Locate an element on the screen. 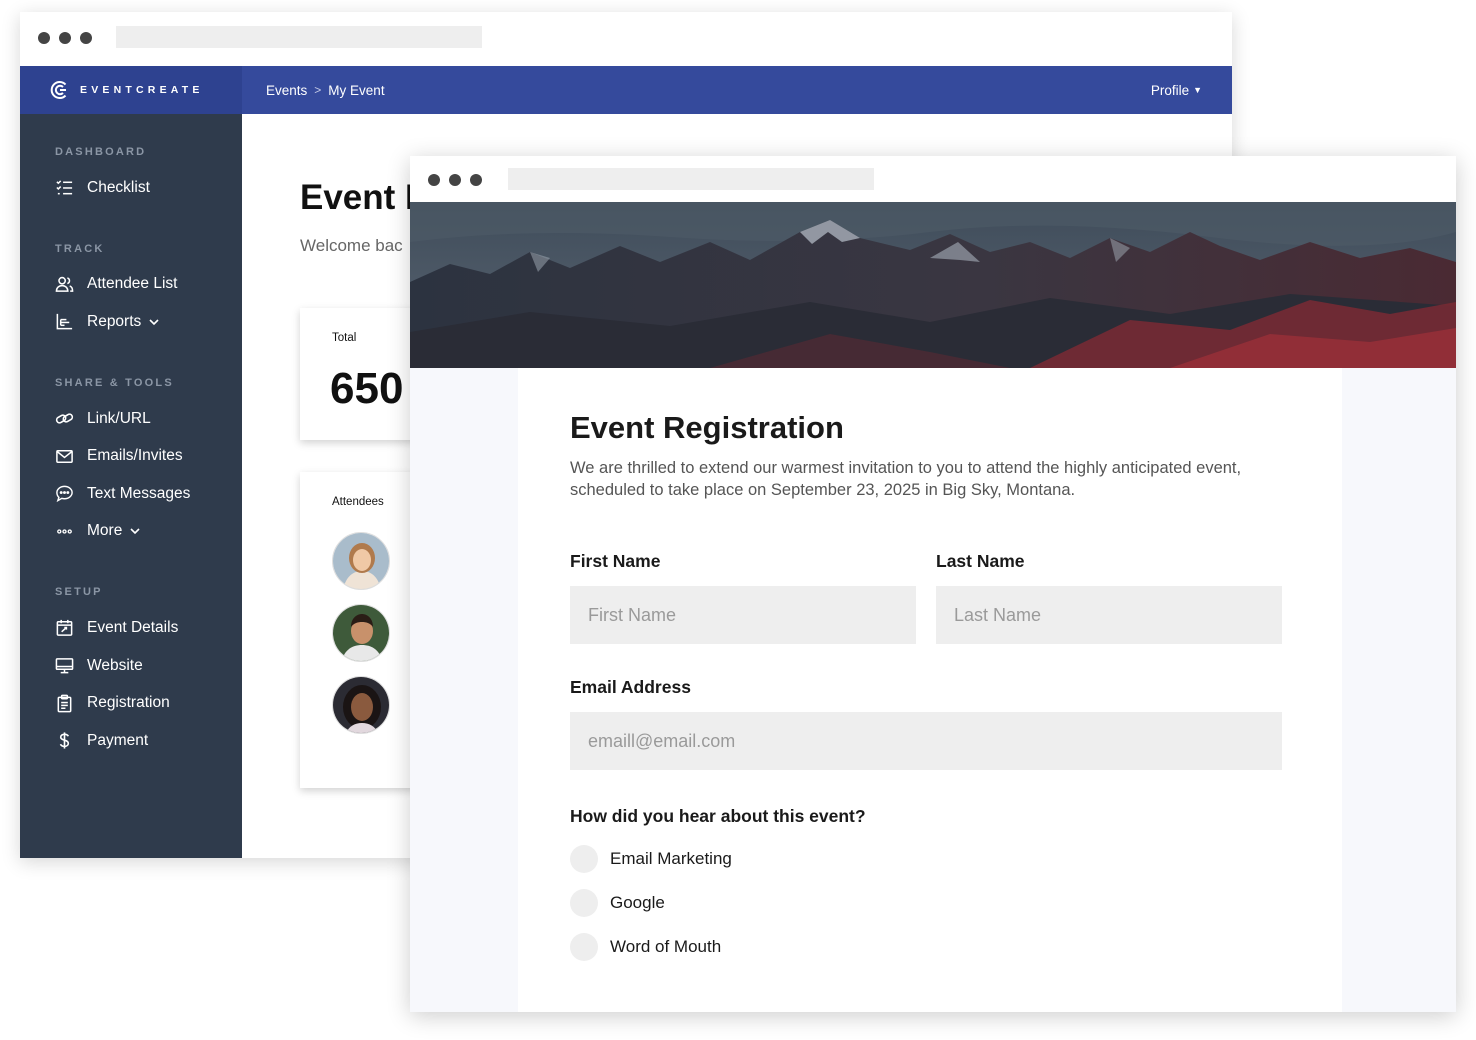 The height and width of the screenshot is (1040, 1476). total-label: Total is located at coordinates (344, 338).